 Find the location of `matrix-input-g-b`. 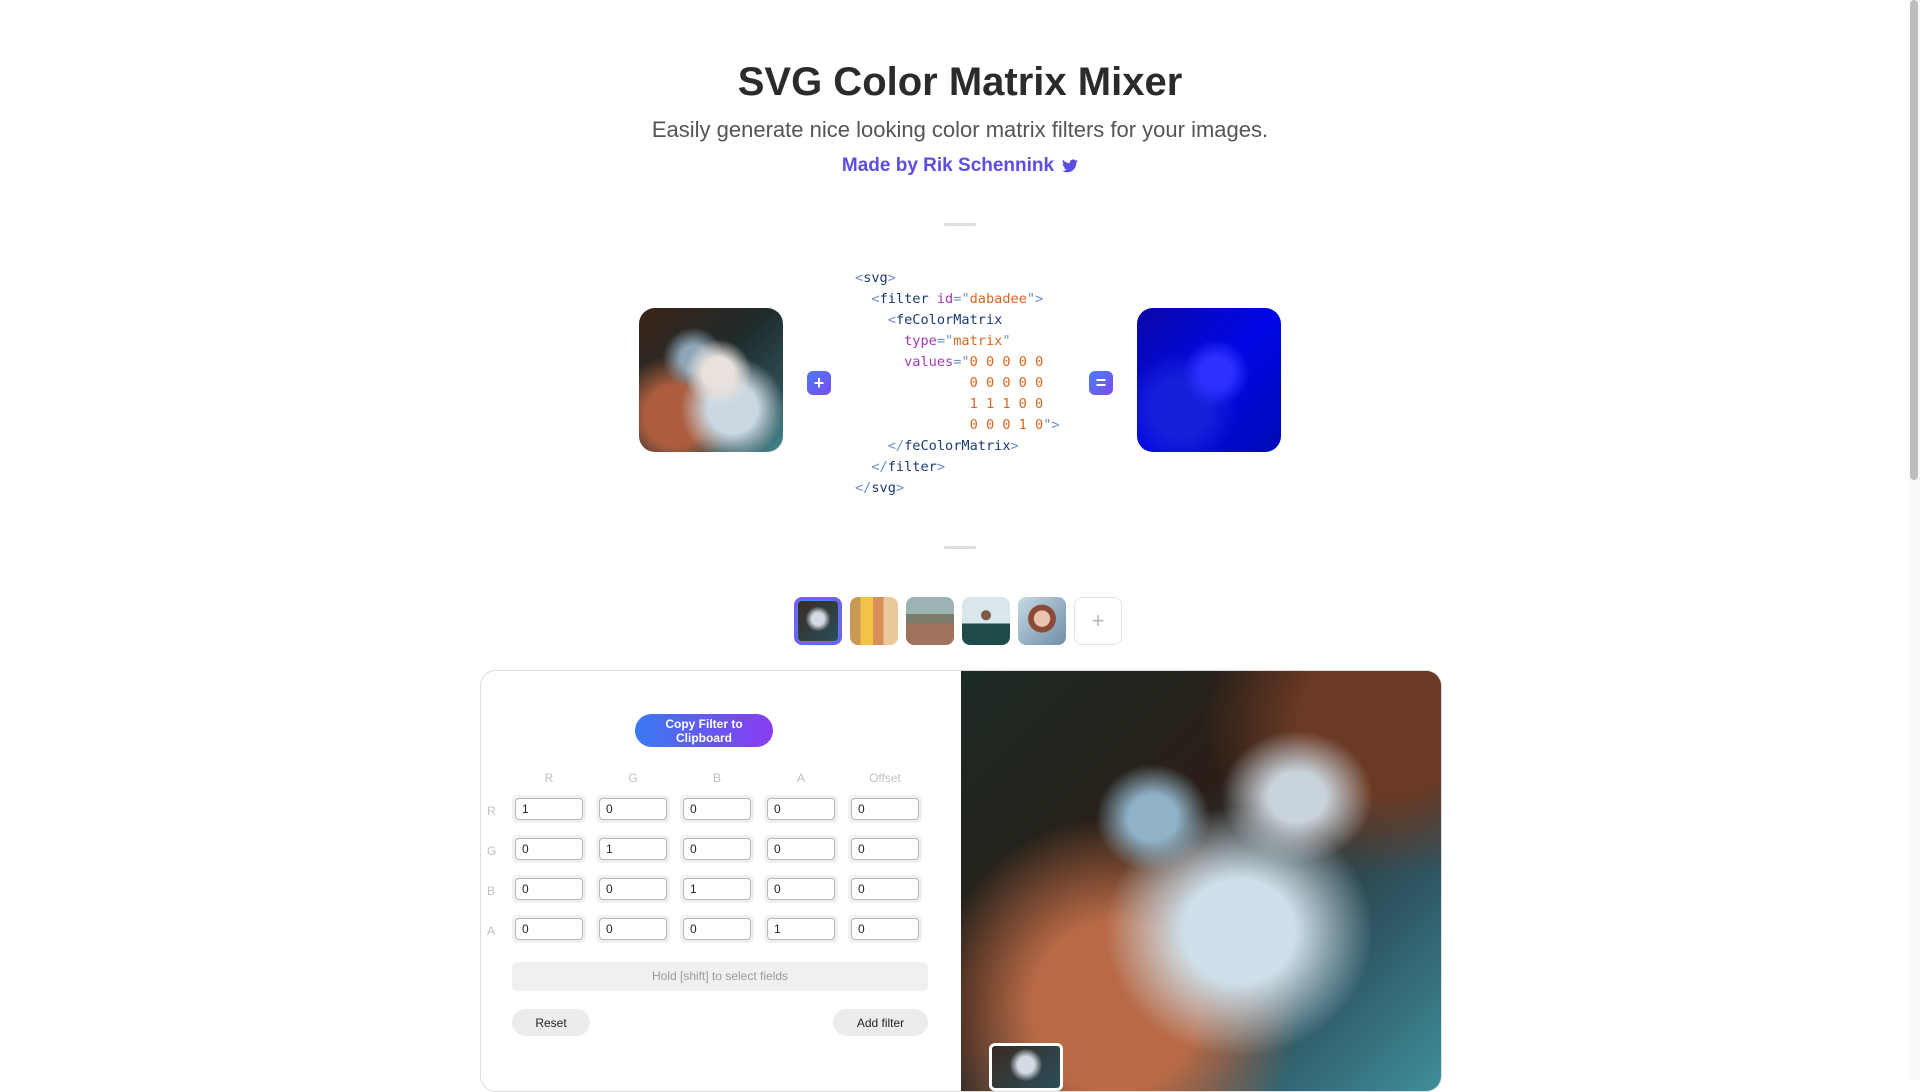

matrix-input-g-b is located at coordinates (717, 849).